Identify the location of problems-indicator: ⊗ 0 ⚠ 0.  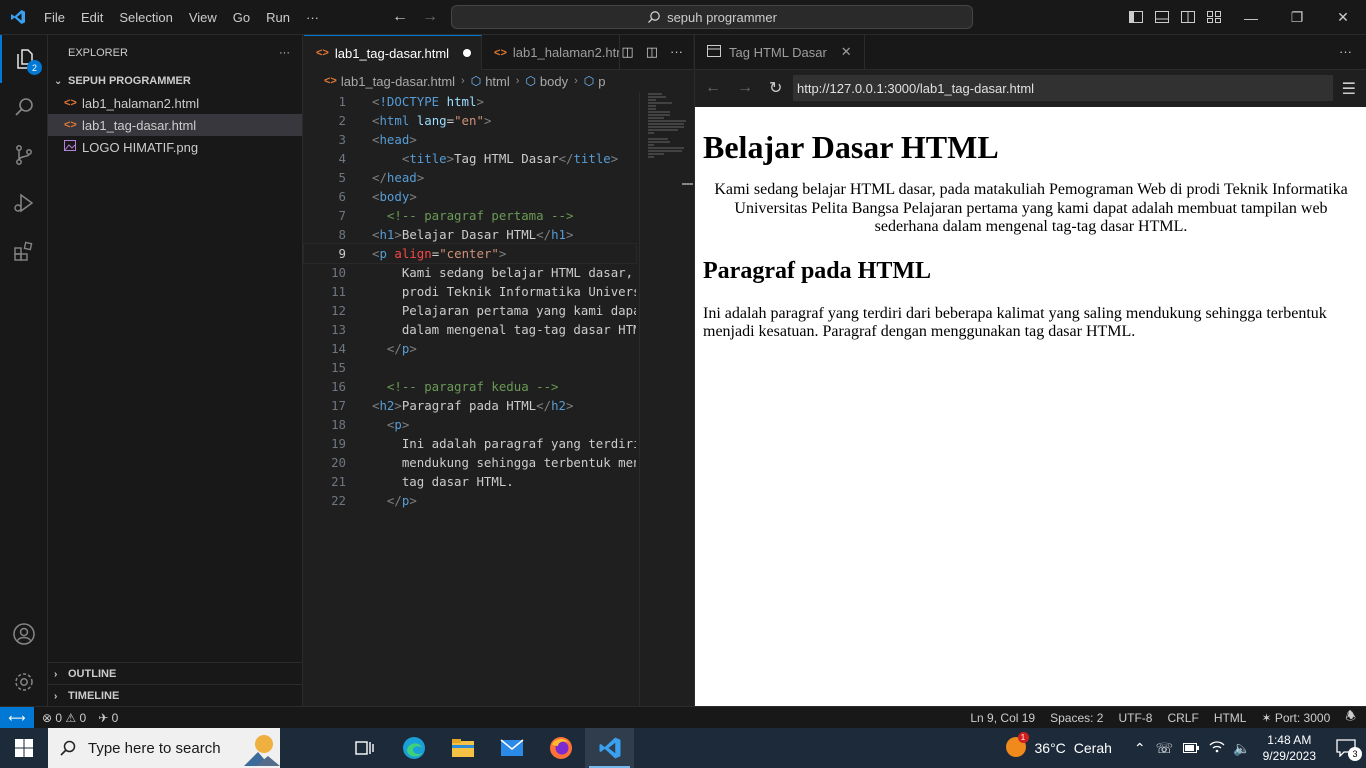
(64, 718).